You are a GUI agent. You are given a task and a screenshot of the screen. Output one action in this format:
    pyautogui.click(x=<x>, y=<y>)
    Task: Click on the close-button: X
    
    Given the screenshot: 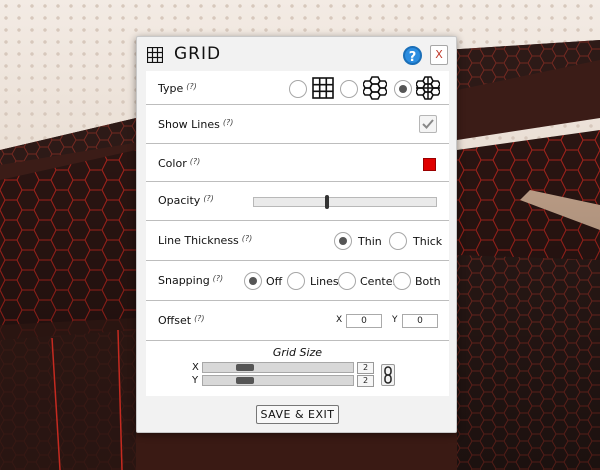 What is the action you would take?
    pyautogui.click(x=439, y=55)
    